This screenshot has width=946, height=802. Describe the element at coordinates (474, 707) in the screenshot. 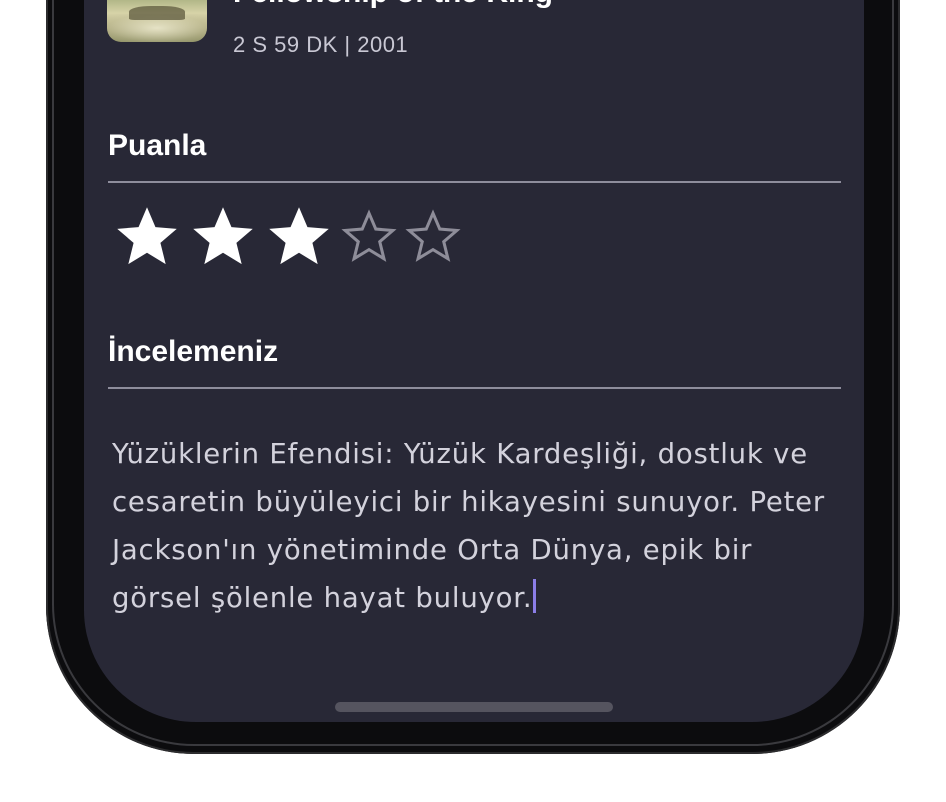

I see `home-indicator` at that location.